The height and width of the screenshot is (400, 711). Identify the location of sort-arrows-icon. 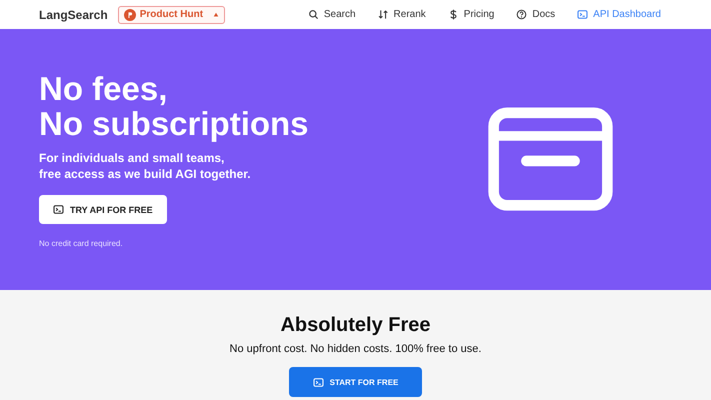
(383, 14).